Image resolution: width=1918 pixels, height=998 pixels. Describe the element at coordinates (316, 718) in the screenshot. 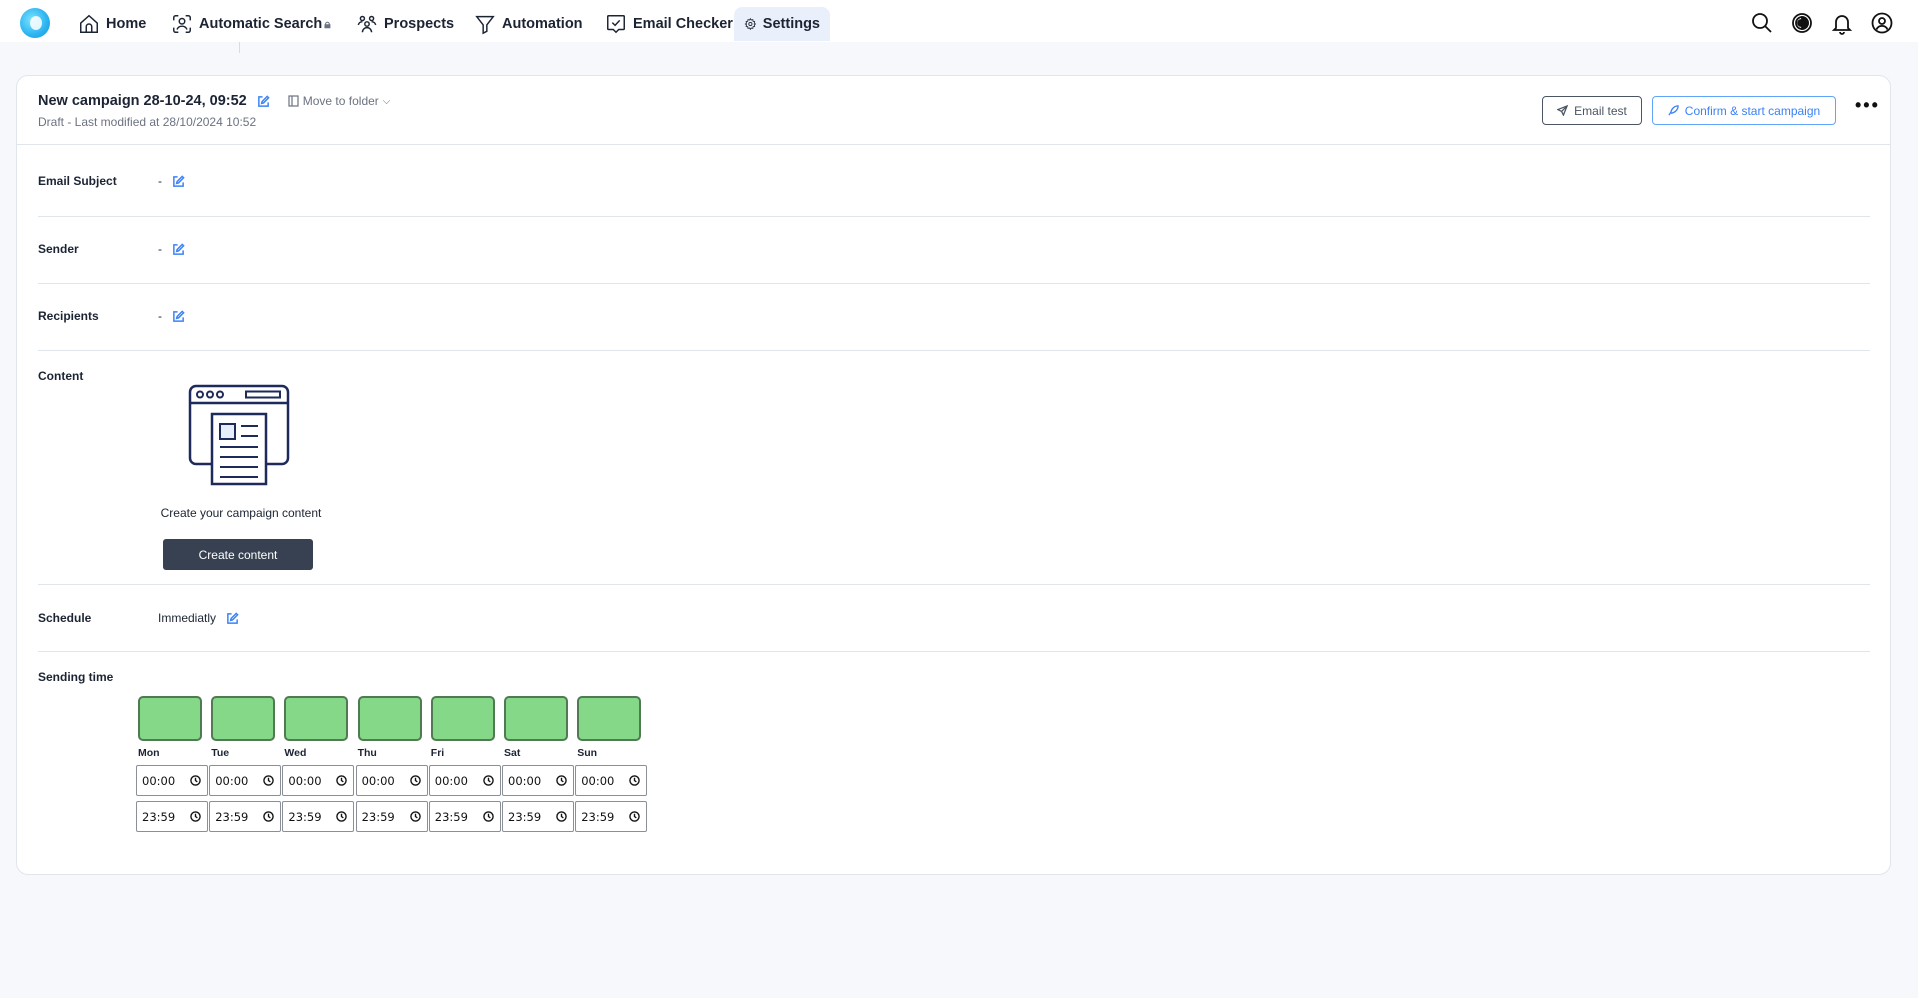

I see `day-toggle-wed` at that location.